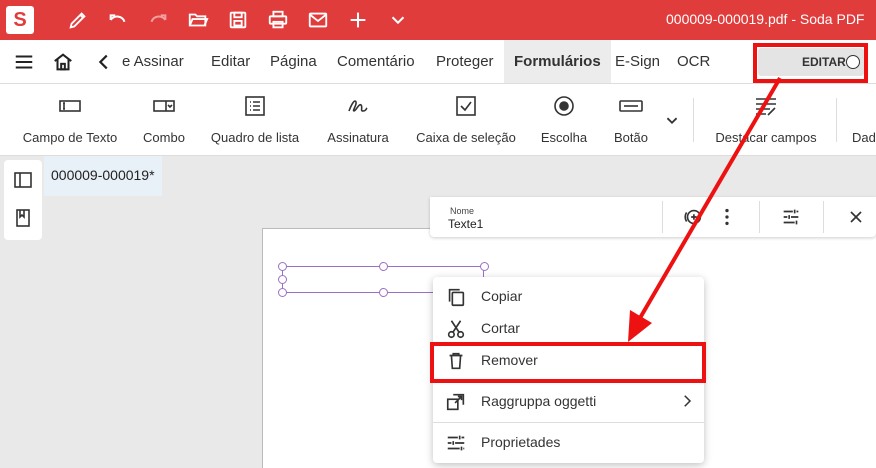  I want to click on arrow-line, so click(710, 198).